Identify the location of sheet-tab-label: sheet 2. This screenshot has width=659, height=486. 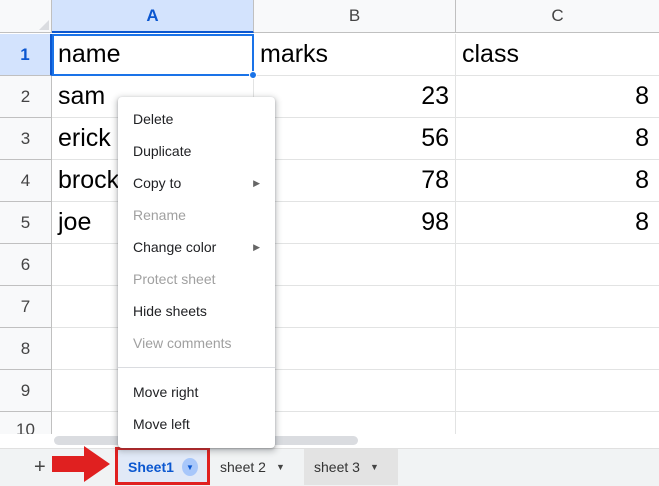
(243, 467).